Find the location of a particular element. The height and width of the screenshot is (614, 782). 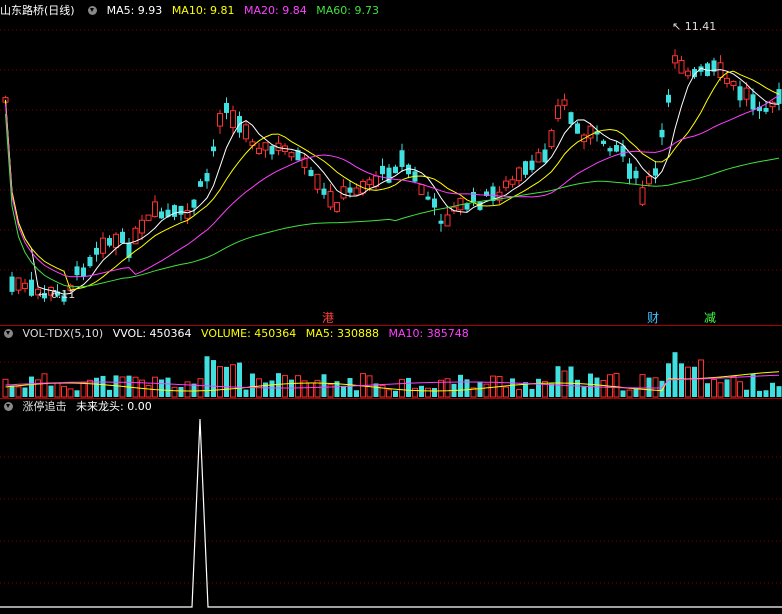

vol-ma10-label: MA10: 385748 is located at coordinates (428, 333).